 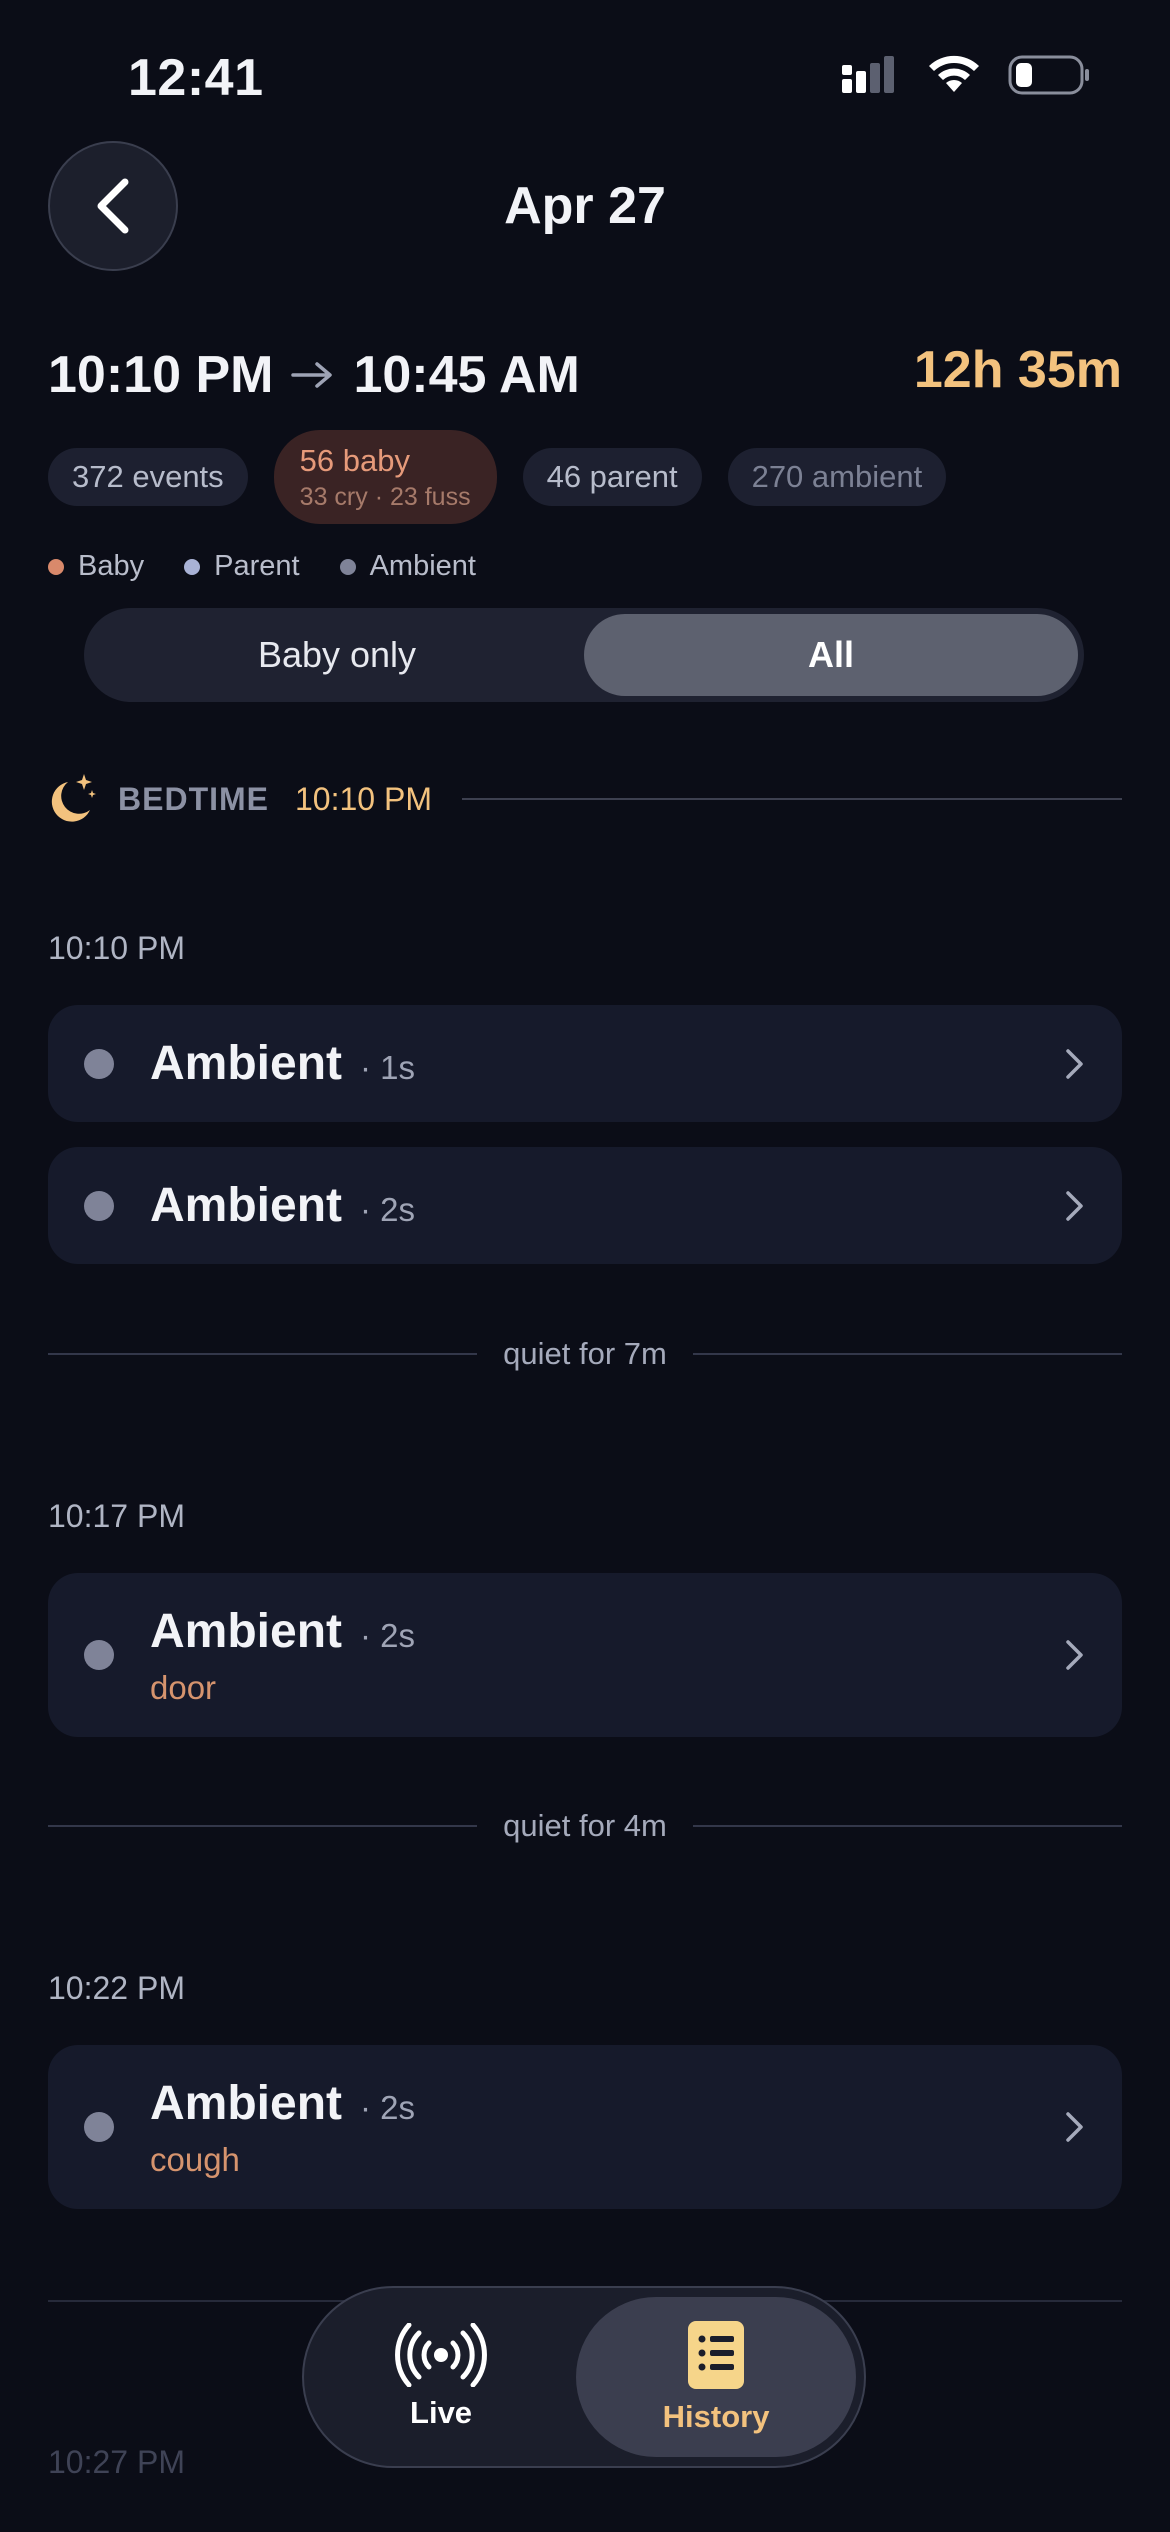 I want to click on notebook-list-icon, so click(x=716, y=2355).